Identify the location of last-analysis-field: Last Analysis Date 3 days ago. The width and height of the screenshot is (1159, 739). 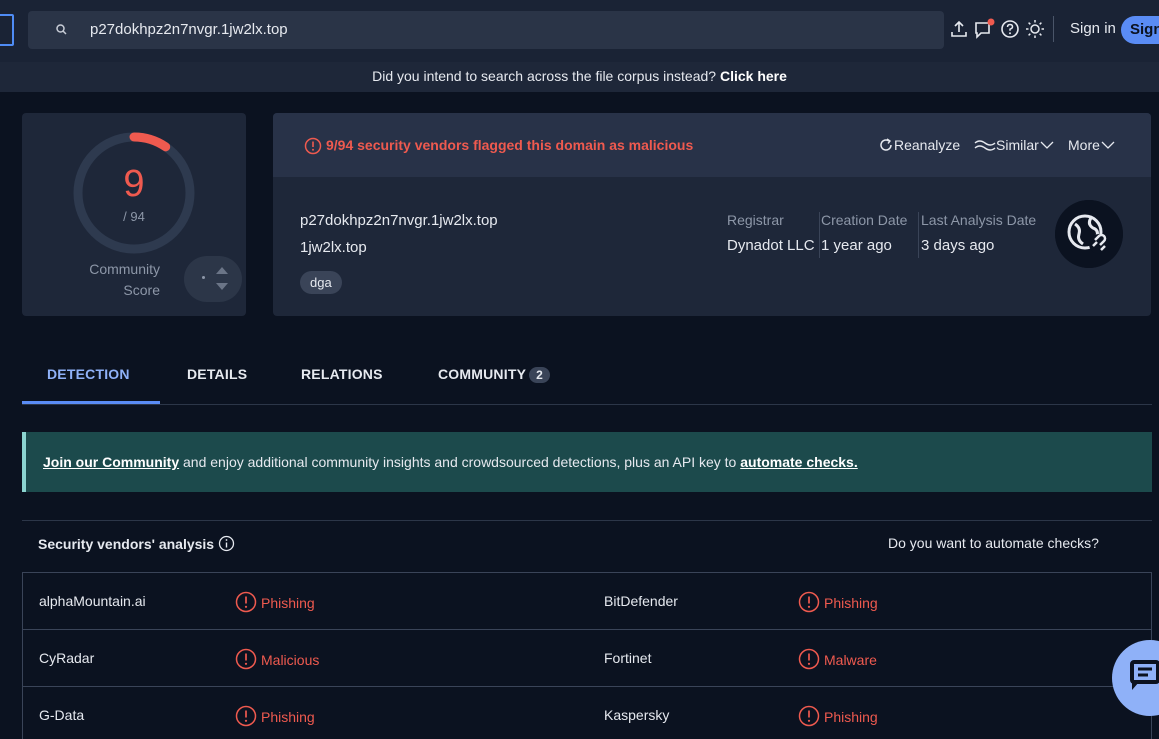
(978, 233).